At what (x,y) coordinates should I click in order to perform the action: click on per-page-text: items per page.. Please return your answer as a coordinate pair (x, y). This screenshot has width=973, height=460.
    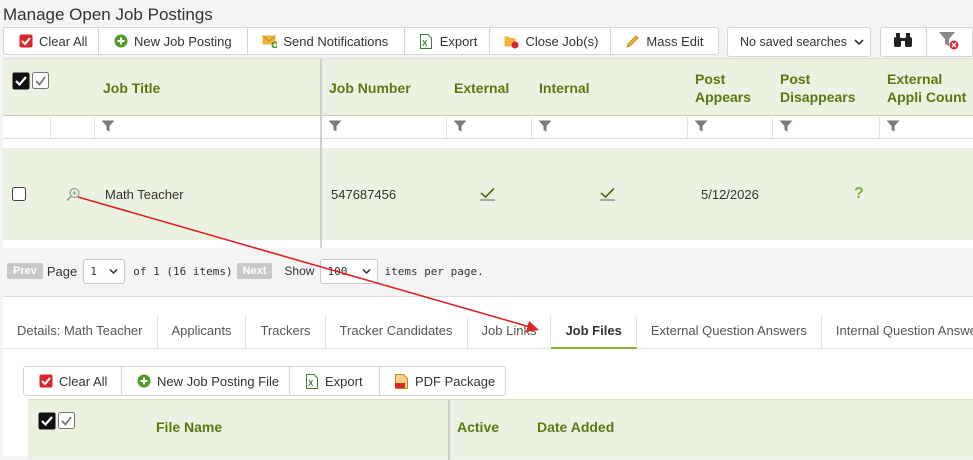
    Looking at the image, I should click on (434, 271).